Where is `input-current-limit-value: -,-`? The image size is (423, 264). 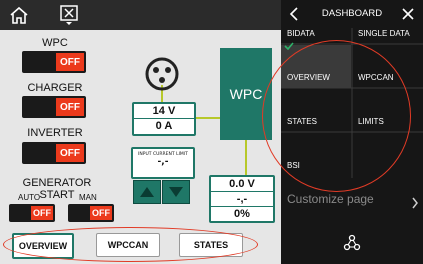
input-current-limit-value: -,- is located at coordinates (163, 162).